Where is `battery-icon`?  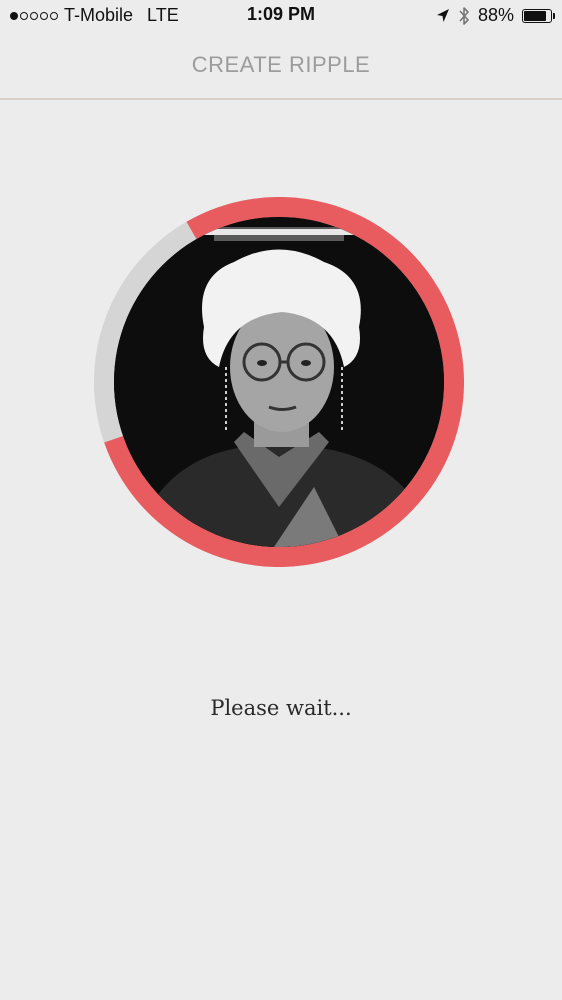
battery-icon is located at coordinates (538, 15).